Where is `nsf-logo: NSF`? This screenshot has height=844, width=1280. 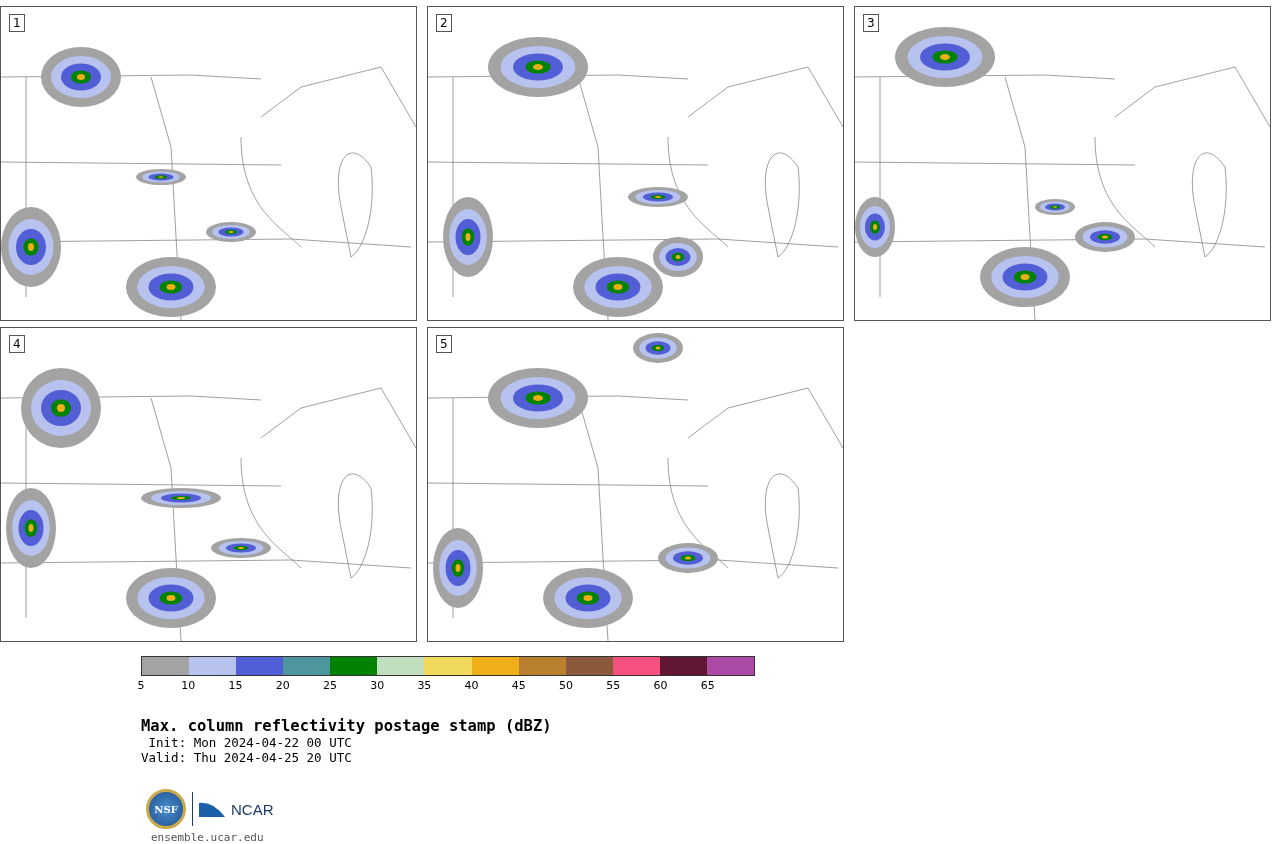
nsf-logo: NSF is located at coordinates (166, 809).